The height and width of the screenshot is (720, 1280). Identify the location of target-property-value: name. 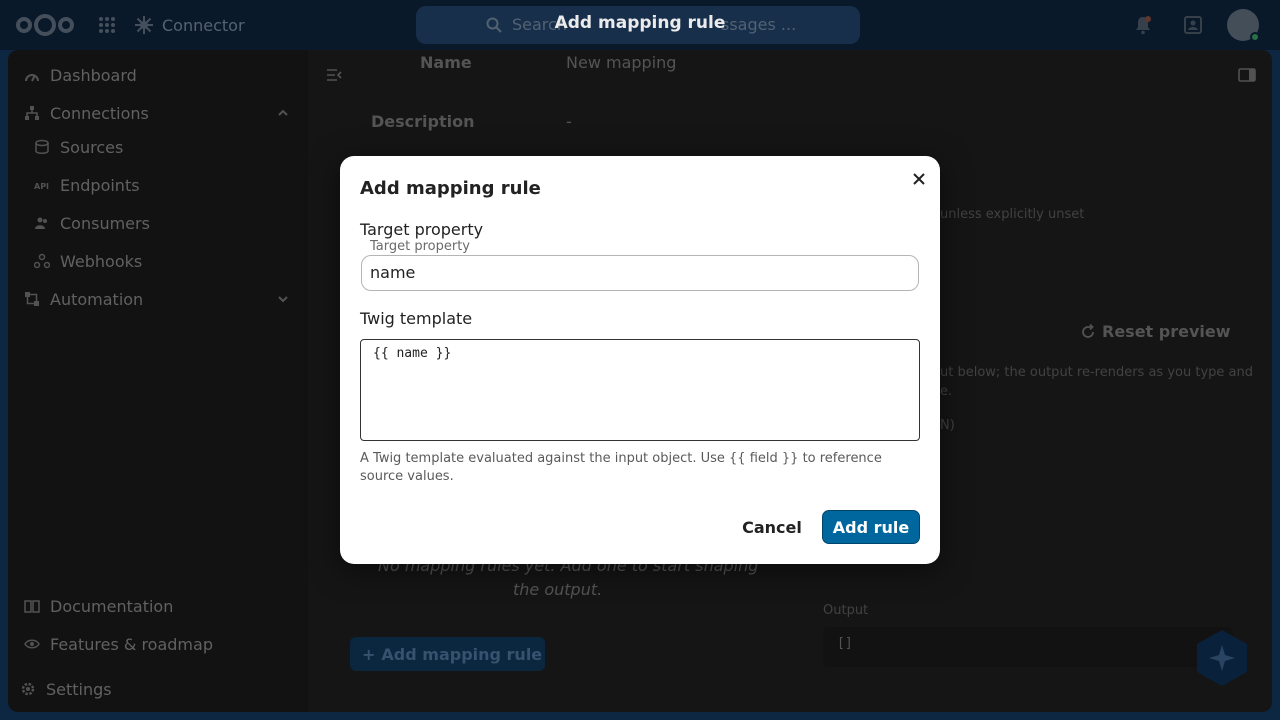
(393, 272).